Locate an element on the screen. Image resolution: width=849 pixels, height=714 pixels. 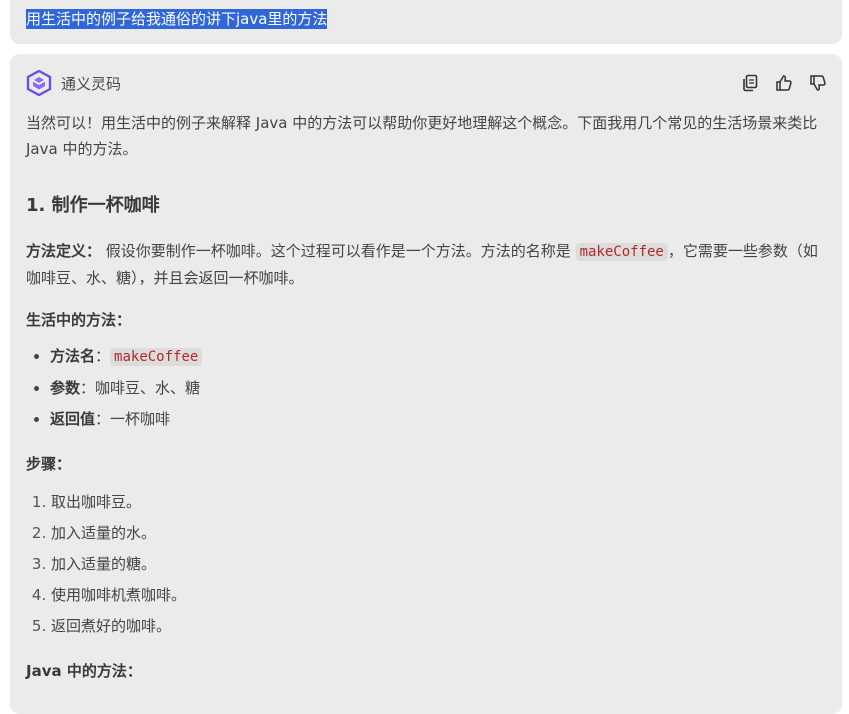
user-message-bubble: 用生活中的例子给我通俗的讲下java里的方法 is located at coordinates (426, 22).